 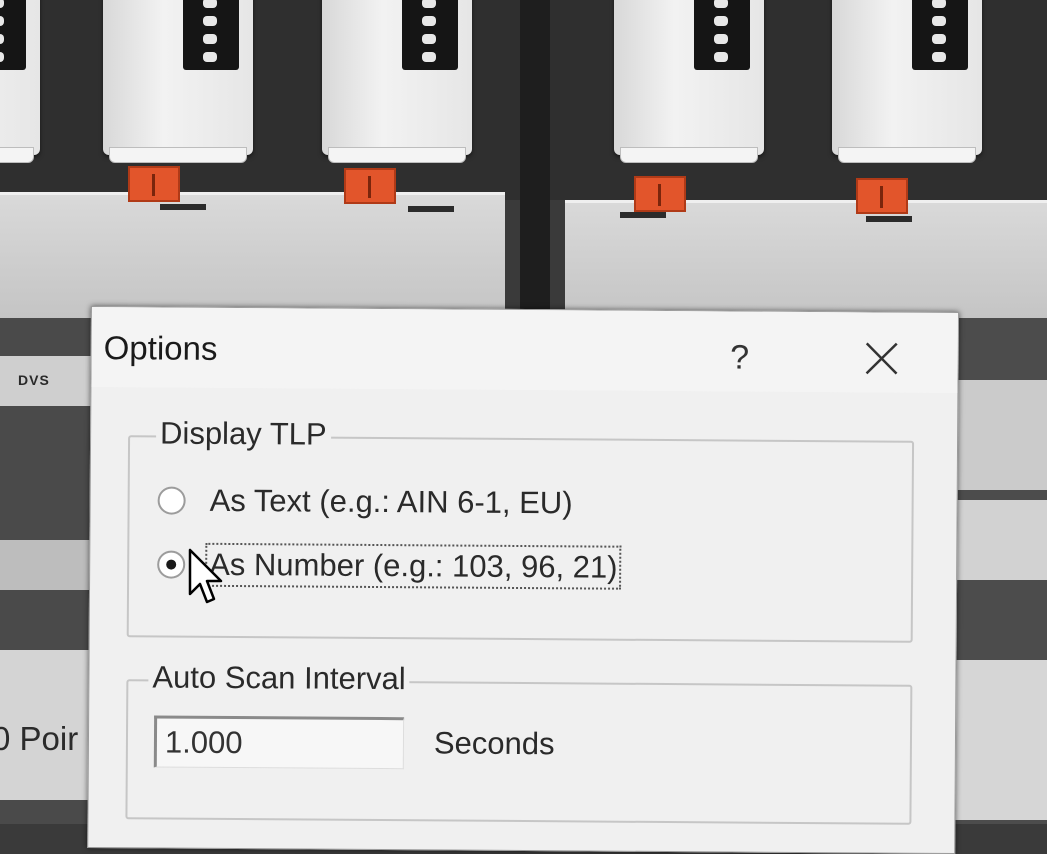 What do you see at coordinates (39, 738) in the screenshot?
I see `background-partial-text: 0 Poir` at bounding box center [39, 738].